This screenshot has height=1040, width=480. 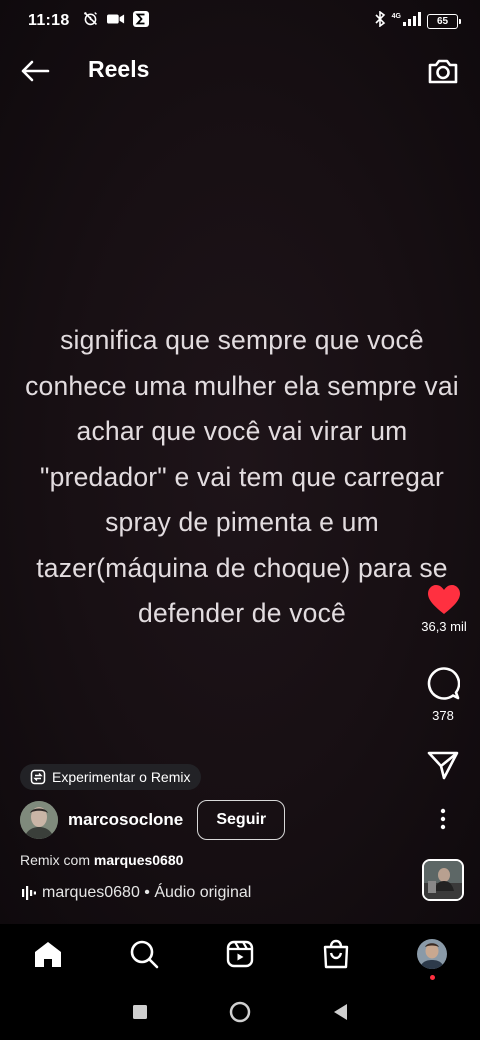 What do you see at coordinates (121, 777) in the screenshot?
I see `try-remix-label: Experimentar o Remix` at bounding box center [121, 777].